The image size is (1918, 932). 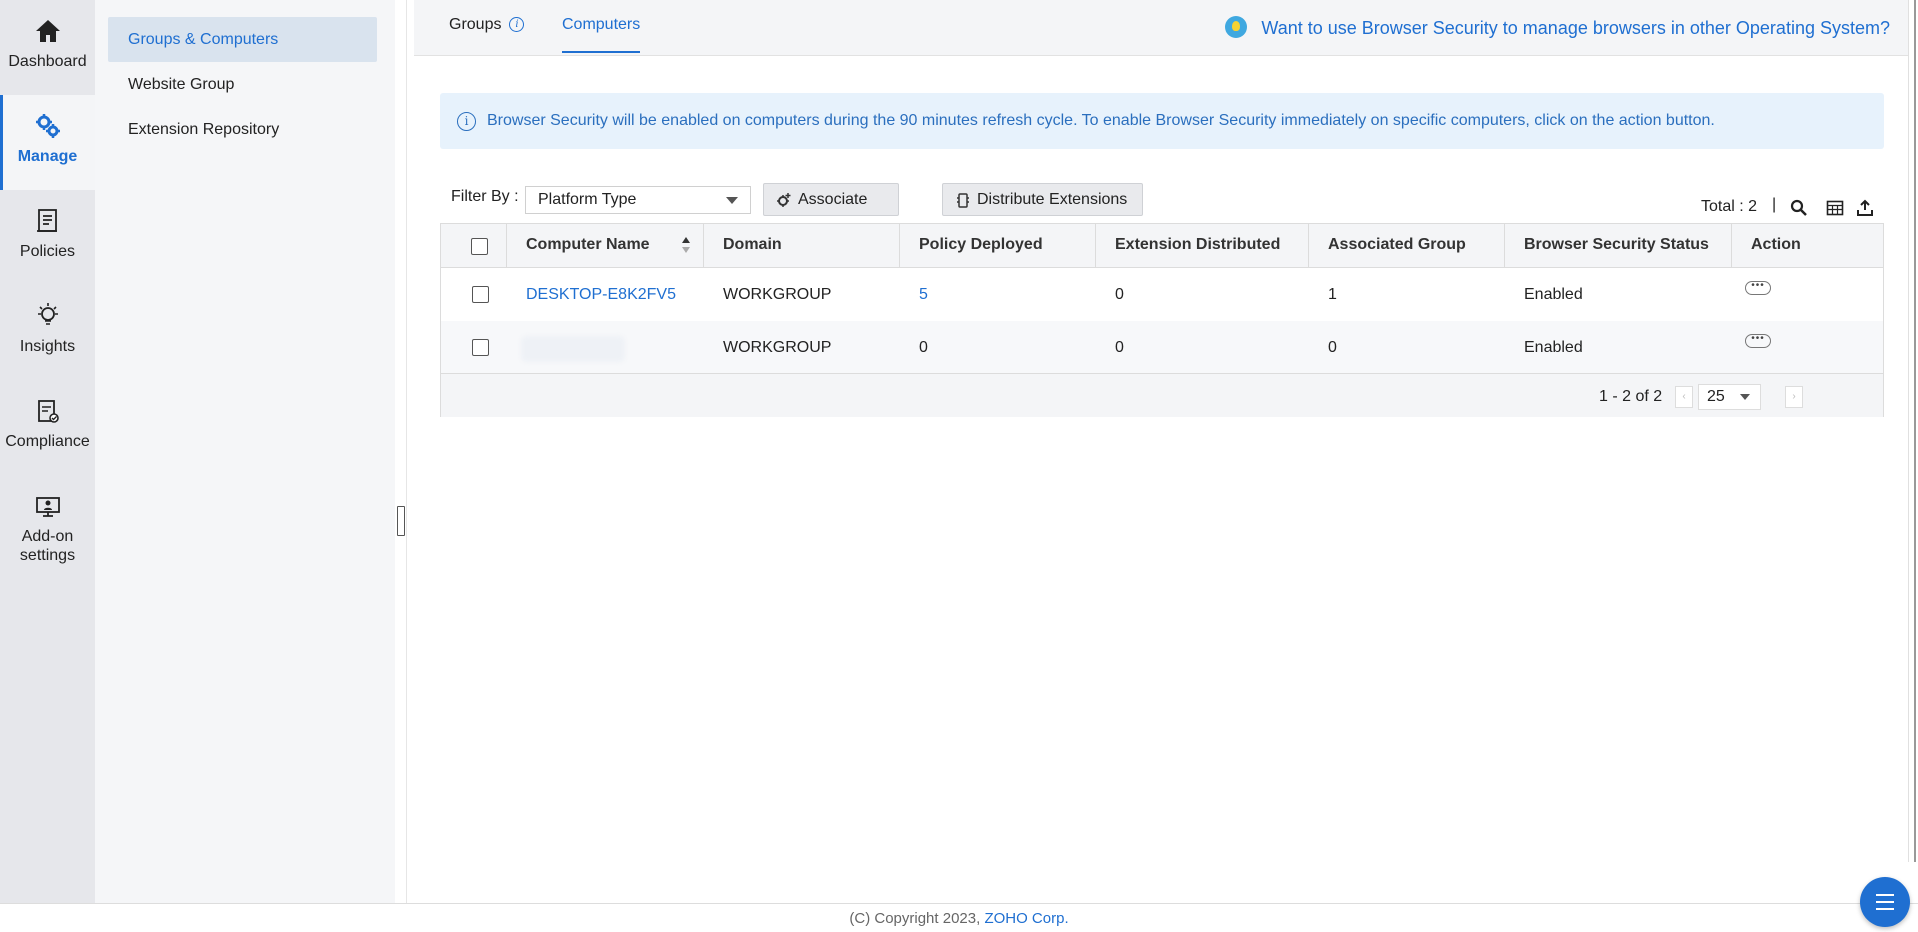 I want to click on select-value: Platform Type, so click(x=587, y=199).